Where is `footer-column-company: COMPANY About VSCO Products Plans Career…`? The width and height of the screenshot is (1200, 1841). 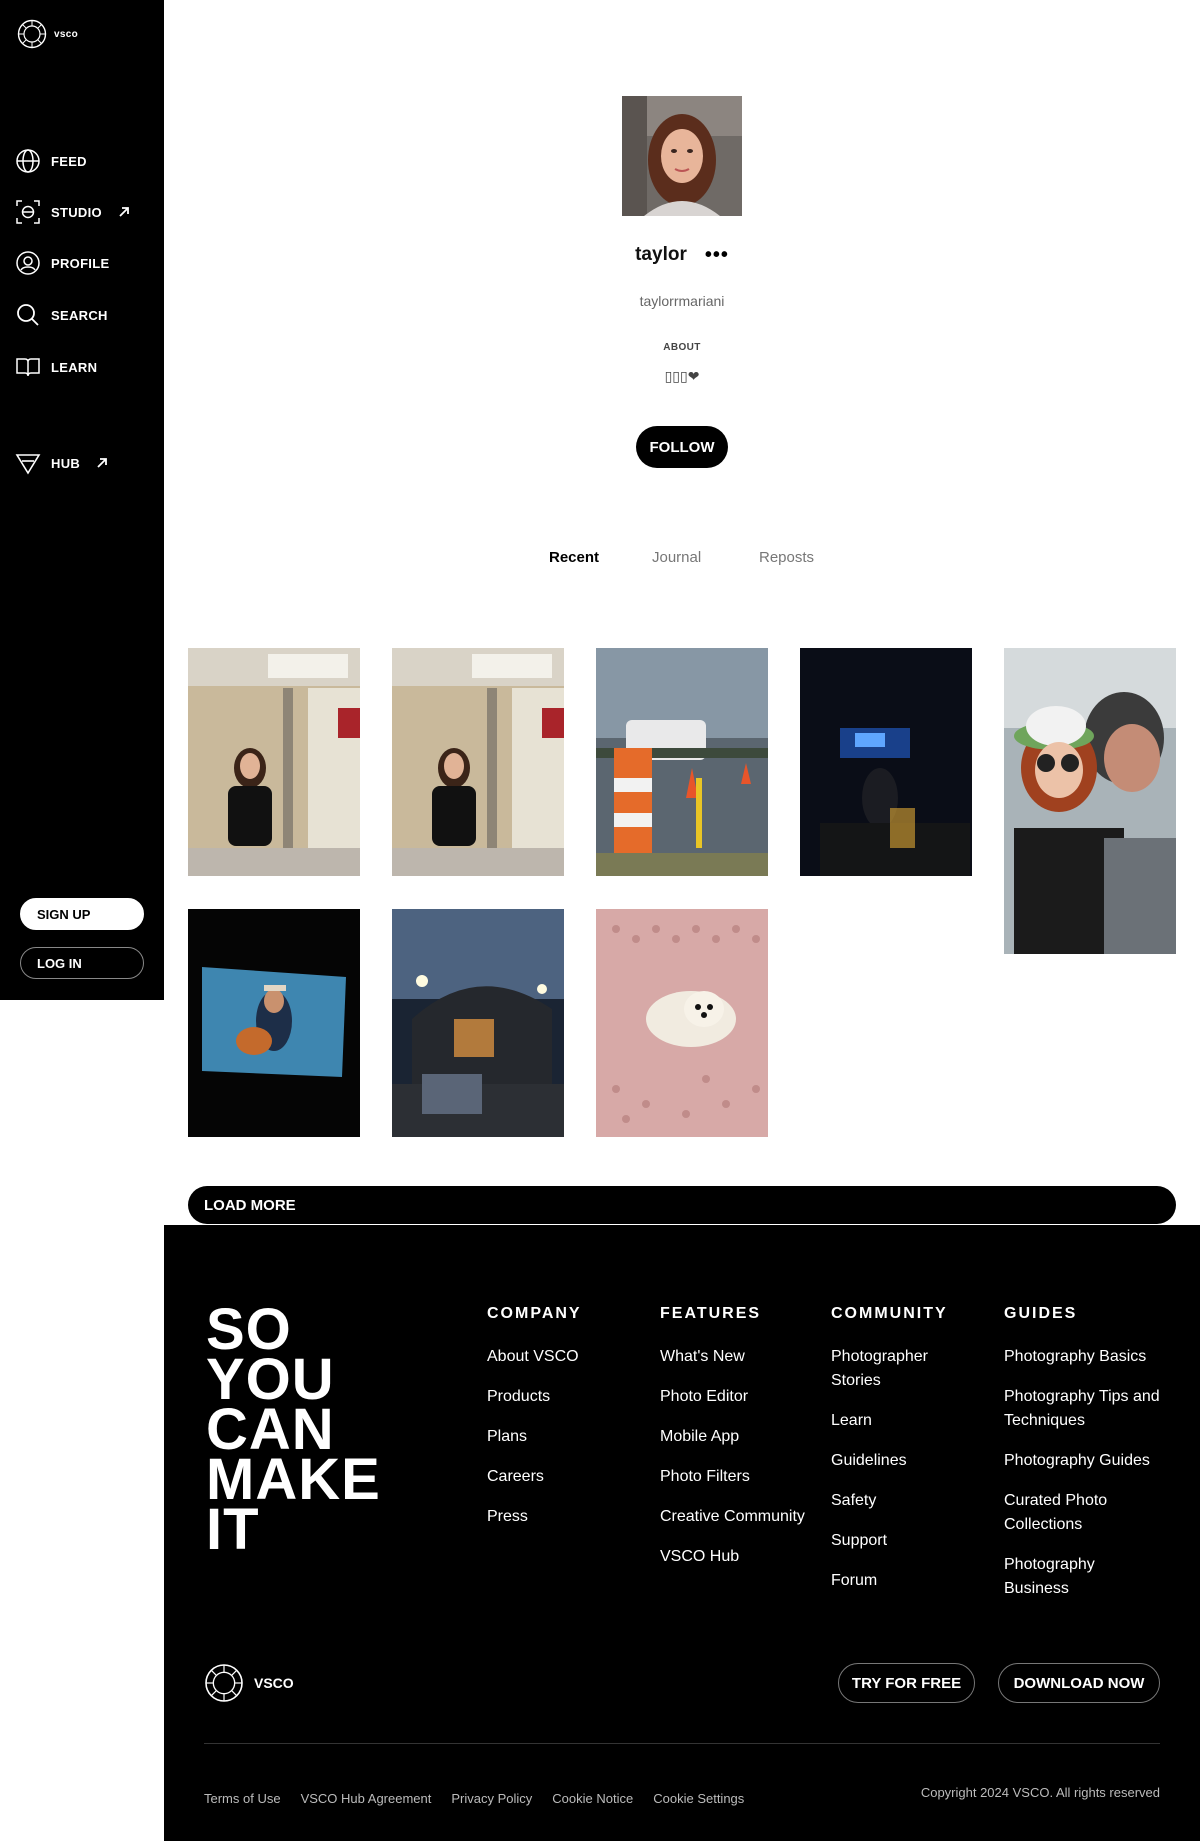 footer-column-company: COMPANY About VSCO Products Plans Career… is located at coordinates (574, 1425).